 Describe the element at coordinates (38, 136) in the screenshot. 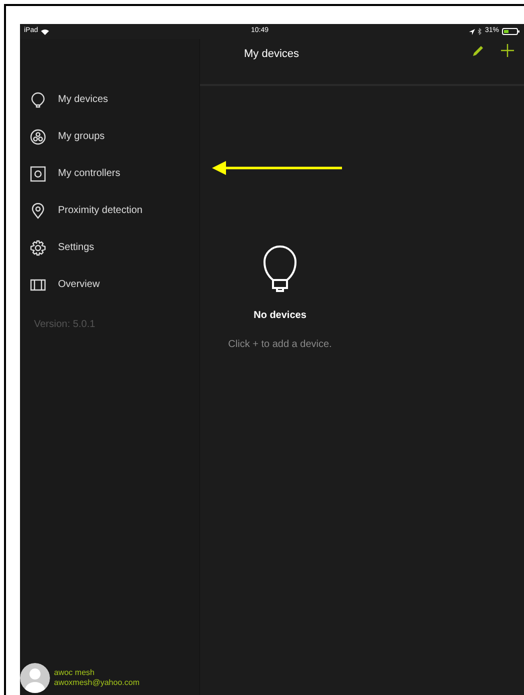

I see `circles-icon` at that location.